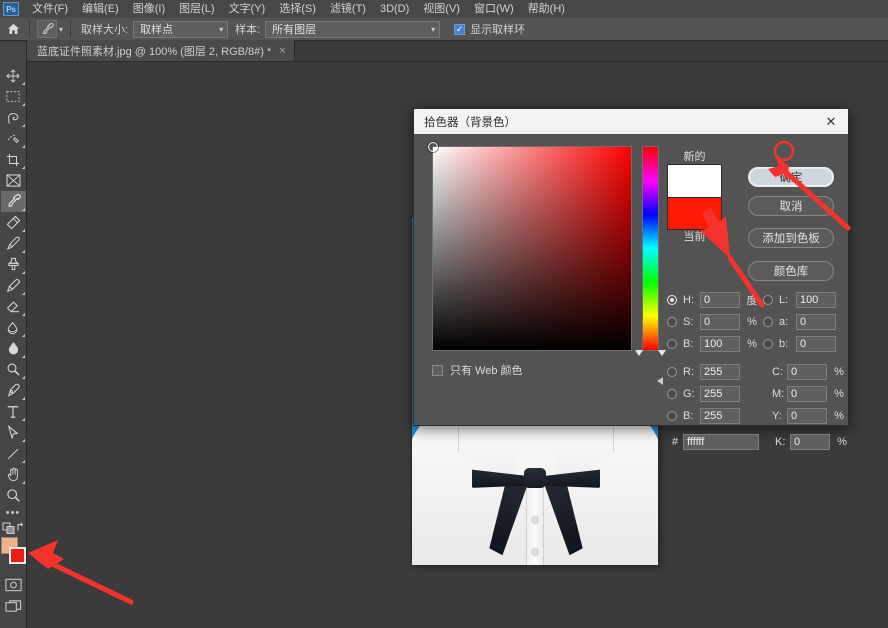 Image resolution: width=888 pixels, height=628 pixels. Describe the element at coordinates (672, 371) in the screenshot. I see `radio-red` at that location.